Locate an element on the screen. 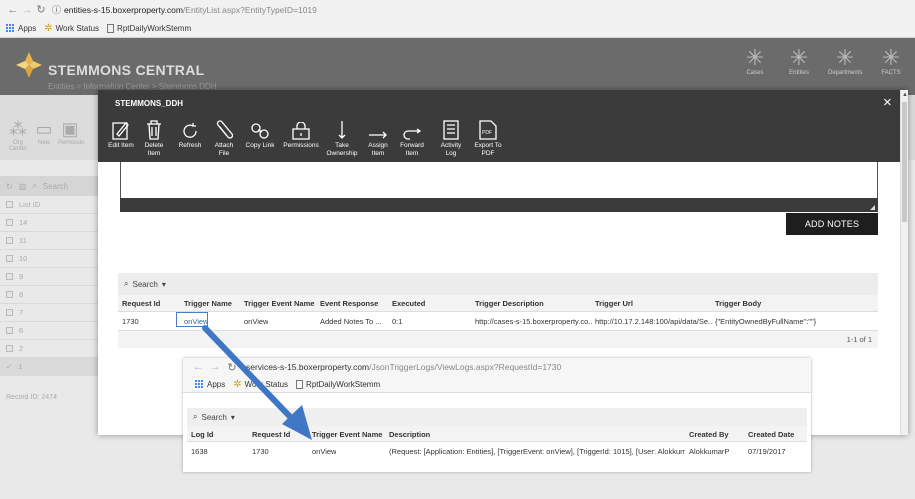  resize-grip-icon is located at coordinates (872, 207).